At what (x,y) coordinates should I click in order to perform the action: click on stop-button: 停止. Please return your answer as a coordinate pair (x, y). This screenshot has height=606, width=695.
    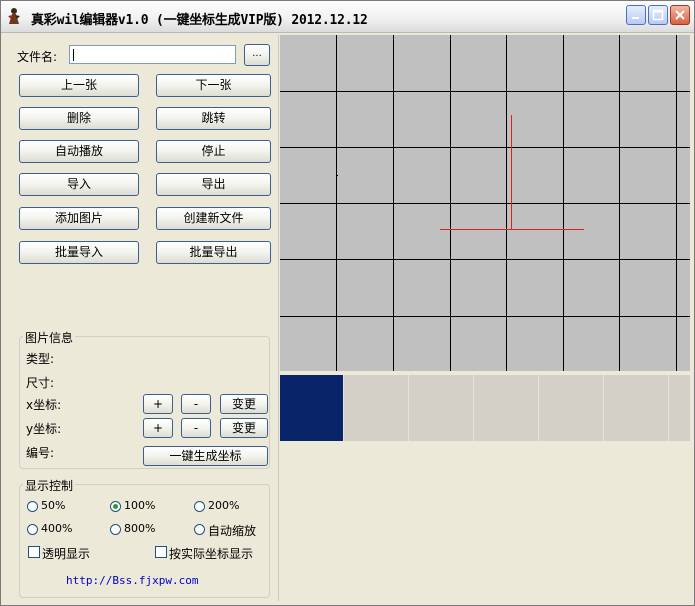
    Looking at the image, I should click on (213, 151).